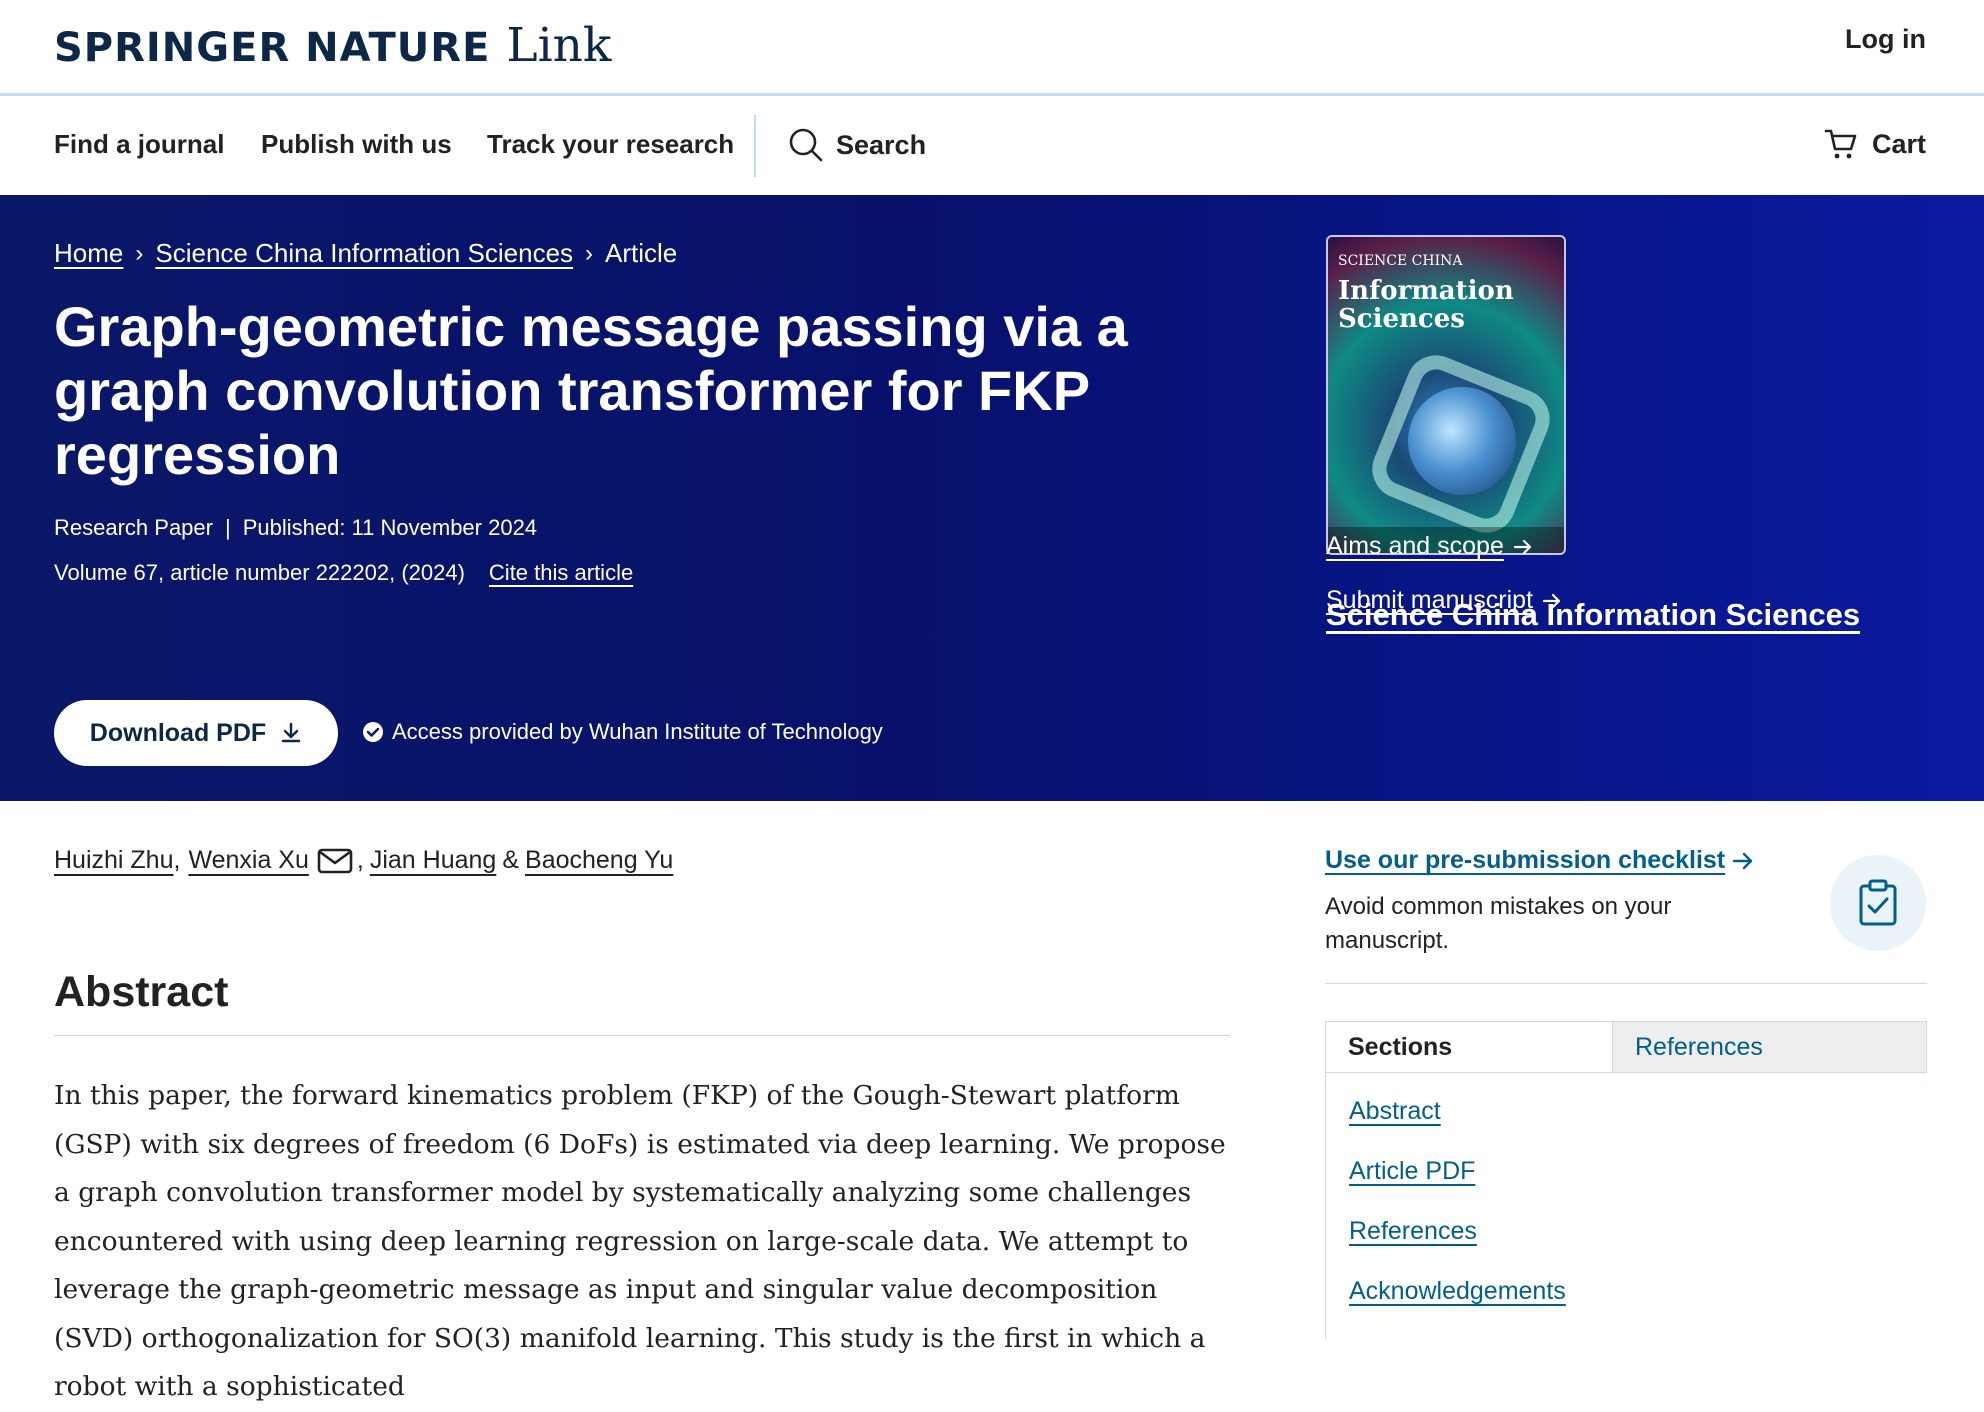  What do you see at coordinates (992, 48) in the screenshot?
I see `top-bar: SPRINGER NATURE Link Log in` at bounding box center [992, 48].